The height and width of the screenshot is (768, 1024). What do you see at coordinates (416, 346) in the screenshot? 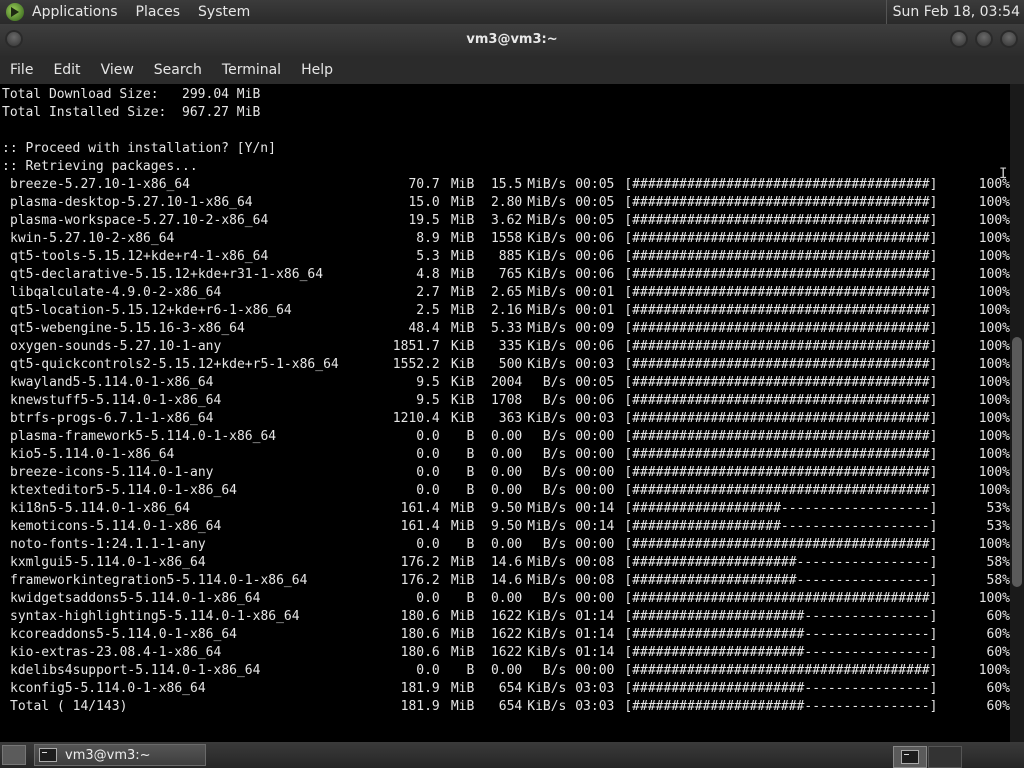
I see `package-size: 1851.7` at bounding box center [416, 346].